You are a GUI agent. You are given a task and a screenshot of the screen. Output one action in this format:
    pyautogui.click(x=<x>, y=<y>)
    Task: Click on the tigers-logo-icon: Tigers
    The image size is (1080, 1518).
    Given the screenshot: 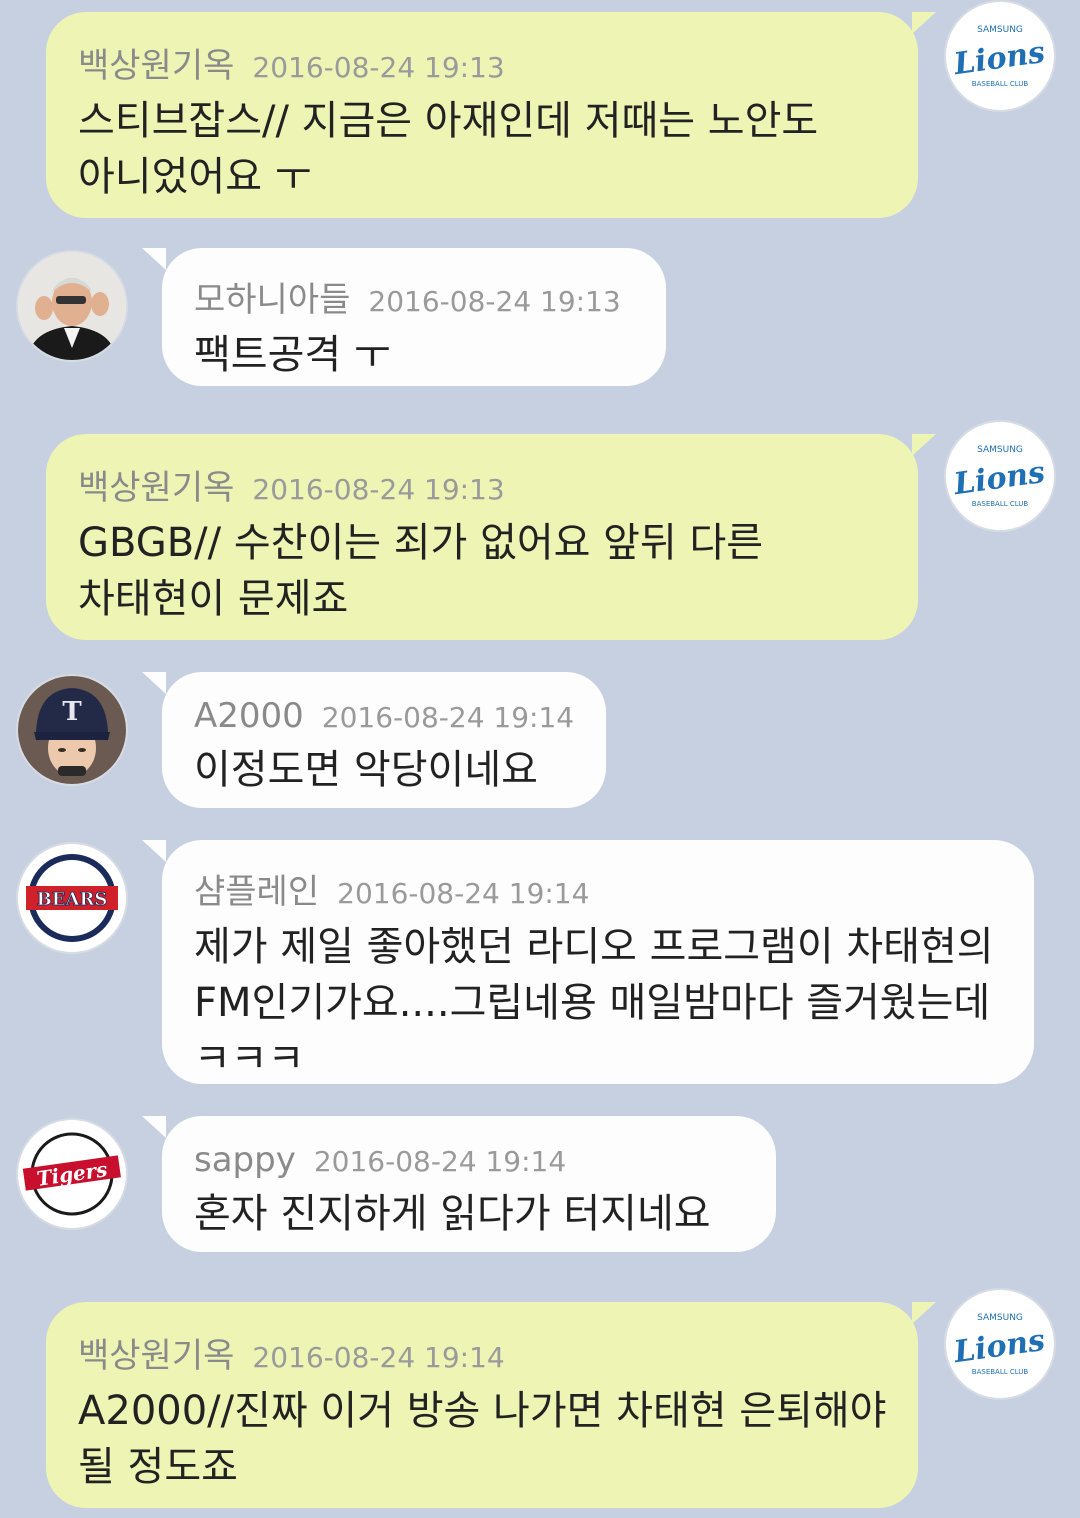 What is the action you would take?
    pyautogui.click(x=72, y=1174)
    